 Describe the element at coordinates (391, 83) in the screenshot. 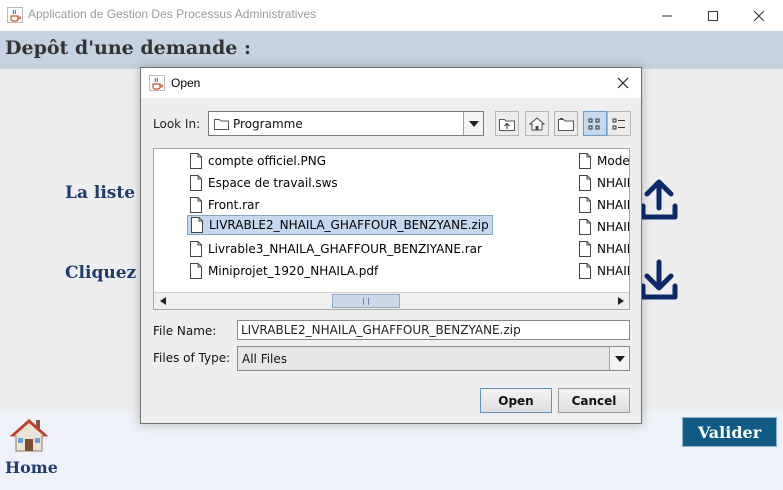

I see `dialog-titlebar: Open` at that location.